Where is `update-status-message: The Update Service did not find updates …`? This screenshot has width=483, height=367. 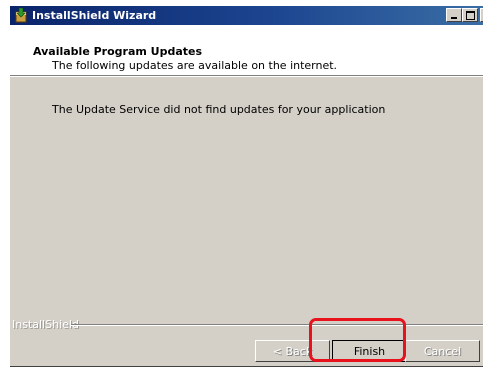 update-status-message: The Update Service did not find updates … is located at coordinates (219, 109).